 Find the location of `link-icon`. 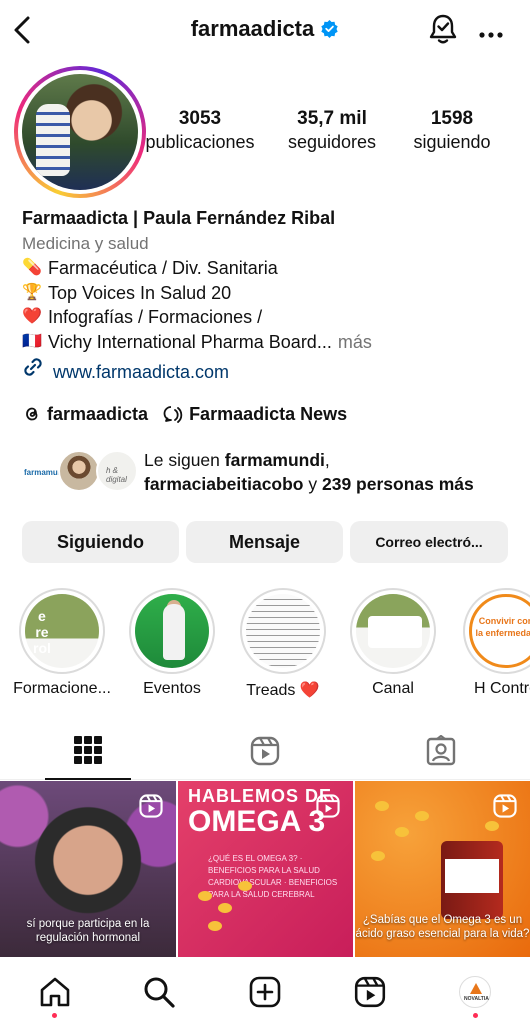

link-icon is located at coordinates (33, 372).